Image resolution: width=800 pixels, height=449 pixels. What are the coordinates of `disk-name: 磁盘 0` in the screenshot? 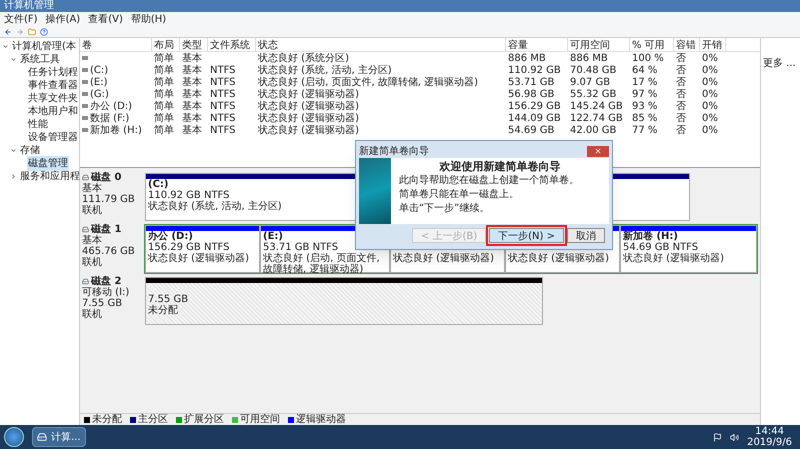 It's located at (106, 177).